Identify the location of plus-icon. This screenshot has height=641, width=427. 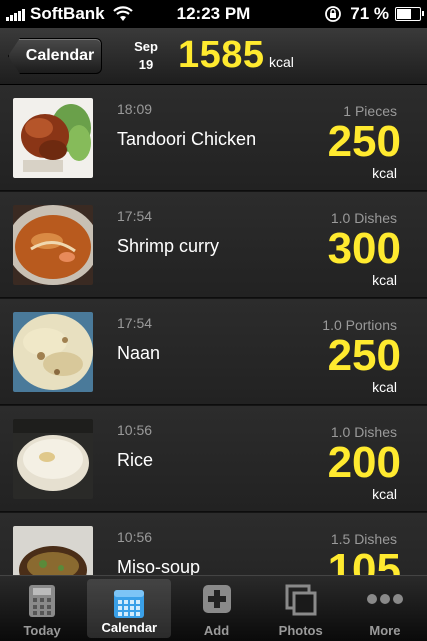
(216, 599).